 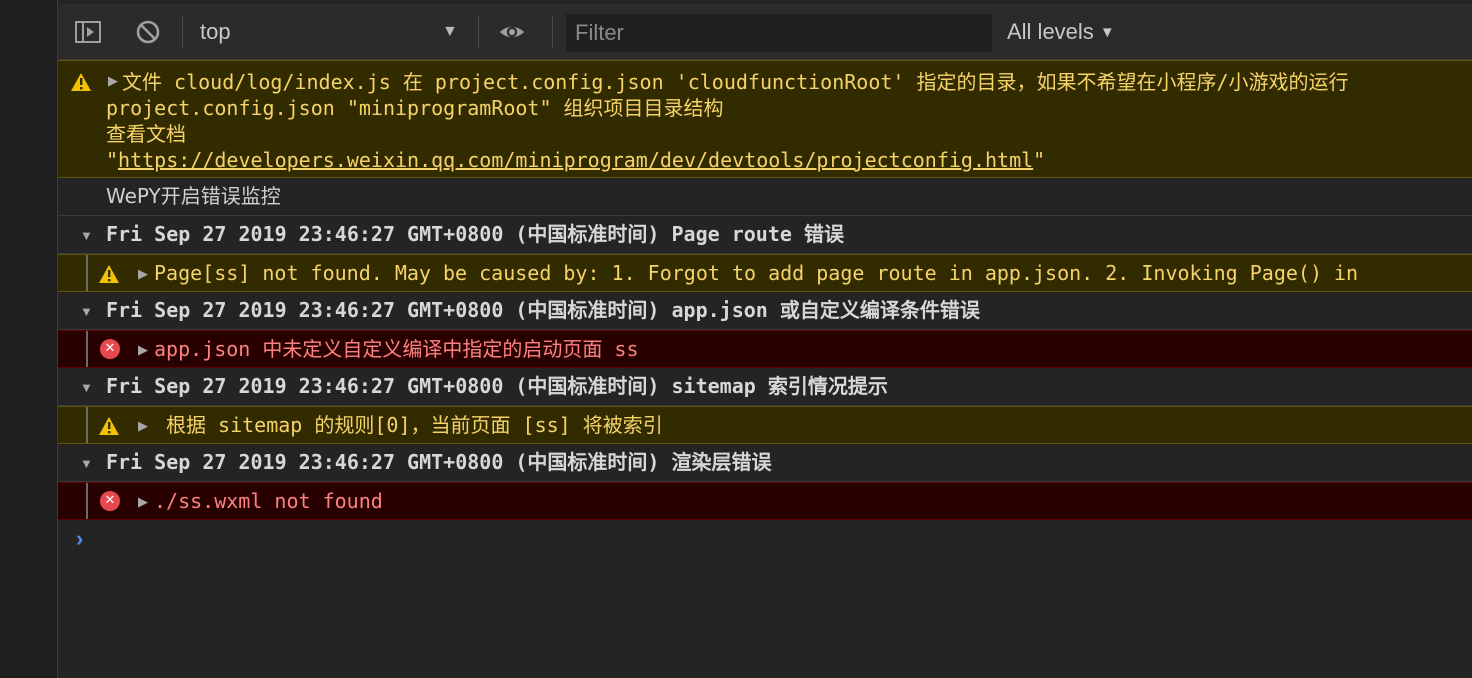 I want to click on console-toolbar: top ▼ All levels ▼, so click(x=765, y=32).